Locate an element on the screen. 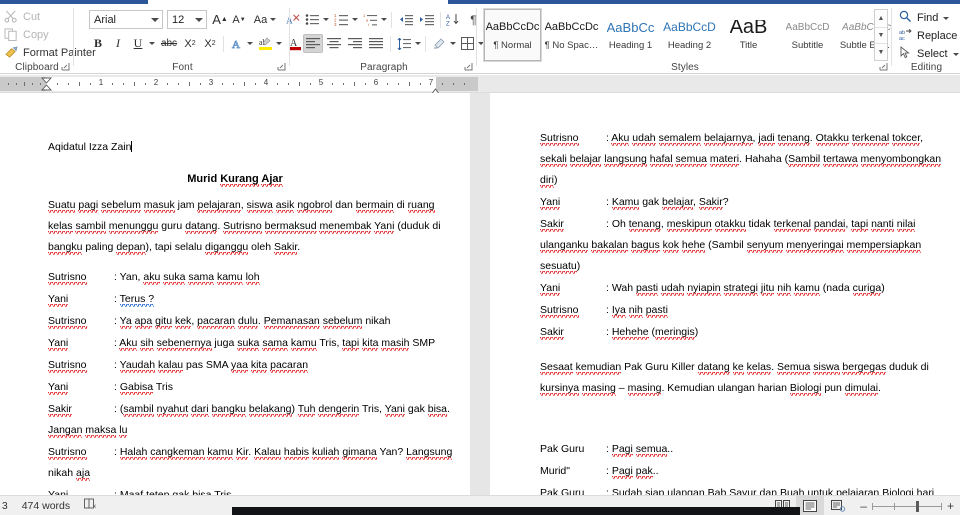 Image resolution: width=960 pixels, height=515 pixels. style-heading-1: AaBbCc Heading 1 is located at coordinates (630, 35).